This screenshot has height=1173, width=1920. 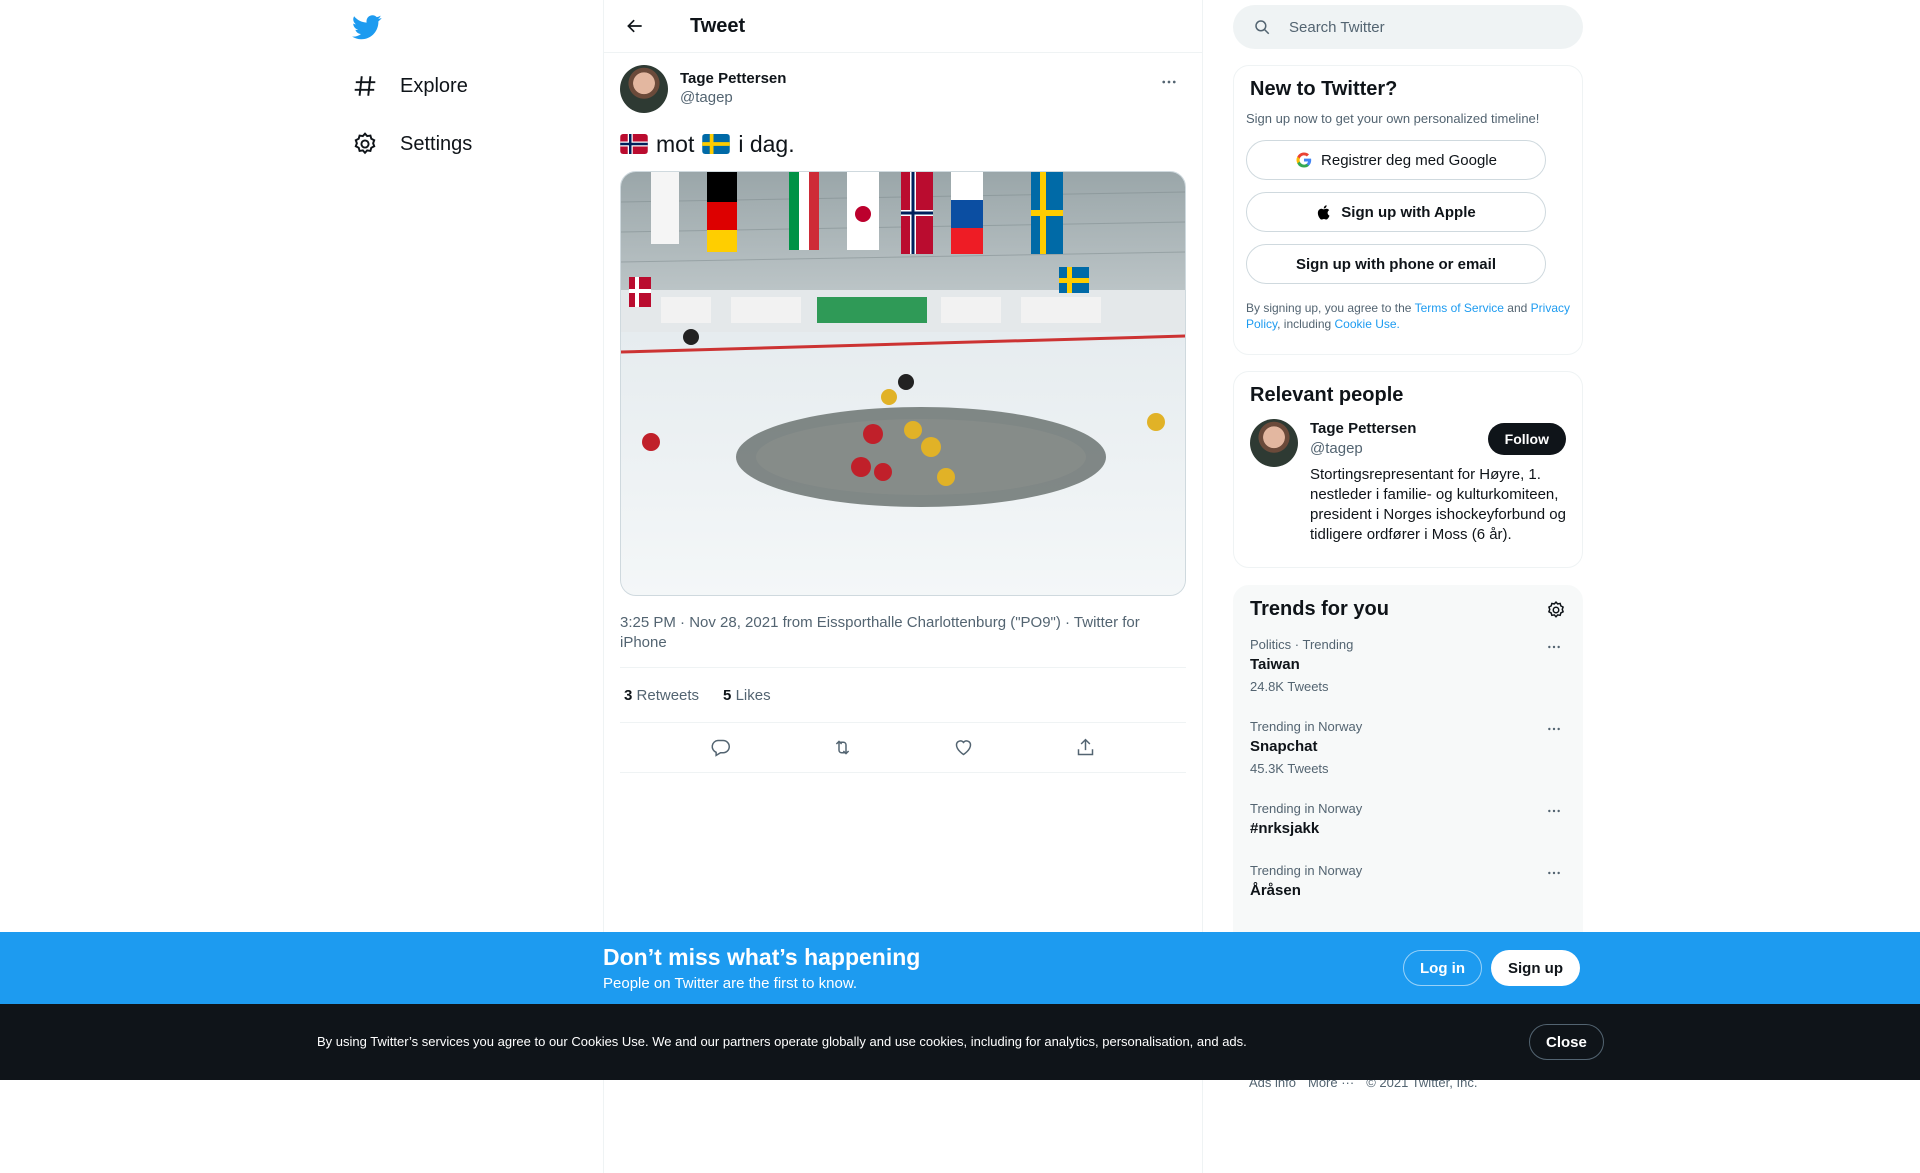 What do you see at coordinates (716, 144) in the screenshot?
I see `sweden-flag-icon` at bounding box center [716, 144].